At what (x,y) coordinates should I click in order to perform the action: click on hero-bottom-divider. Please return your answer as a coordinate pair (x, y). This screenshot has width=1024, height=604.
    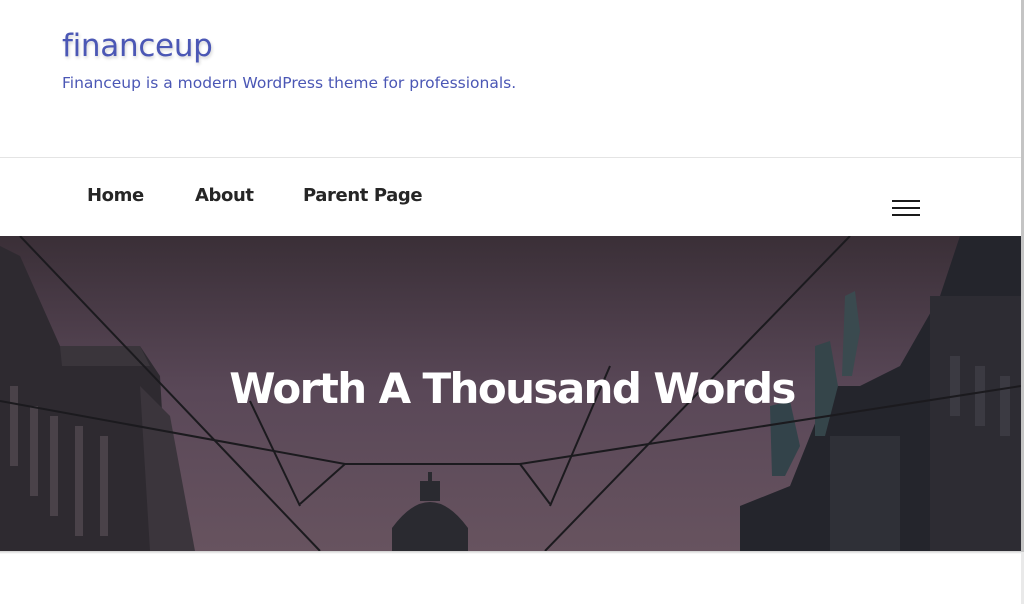
    Looking at the image, I should click on (510, 552).